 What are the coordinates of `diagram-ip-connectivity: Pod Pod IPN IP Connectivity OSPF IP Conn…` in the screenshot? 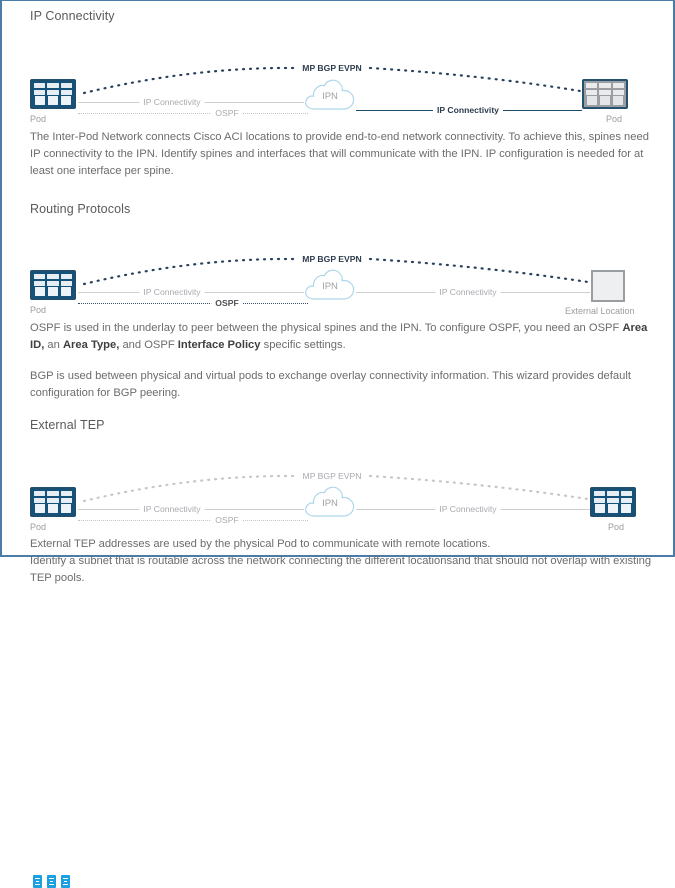 It's located at (337, 74).